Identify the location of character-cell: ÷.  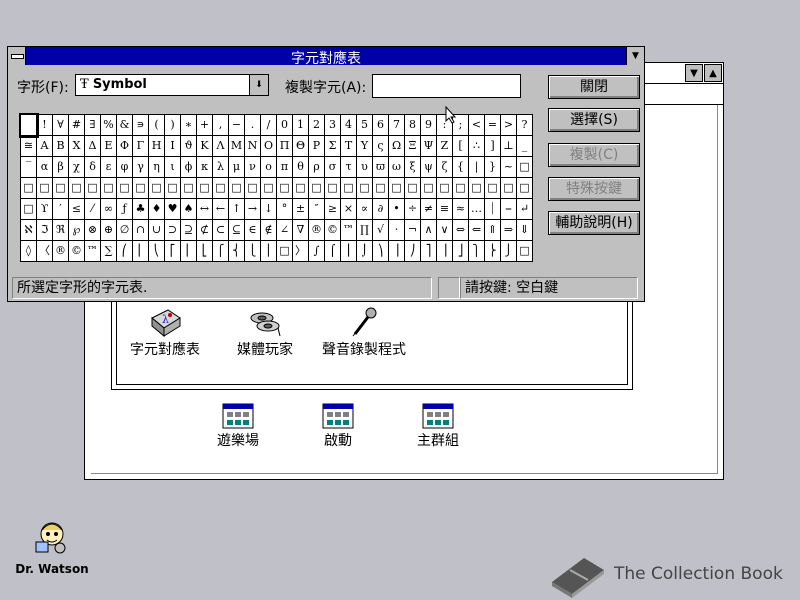
(412, 209).